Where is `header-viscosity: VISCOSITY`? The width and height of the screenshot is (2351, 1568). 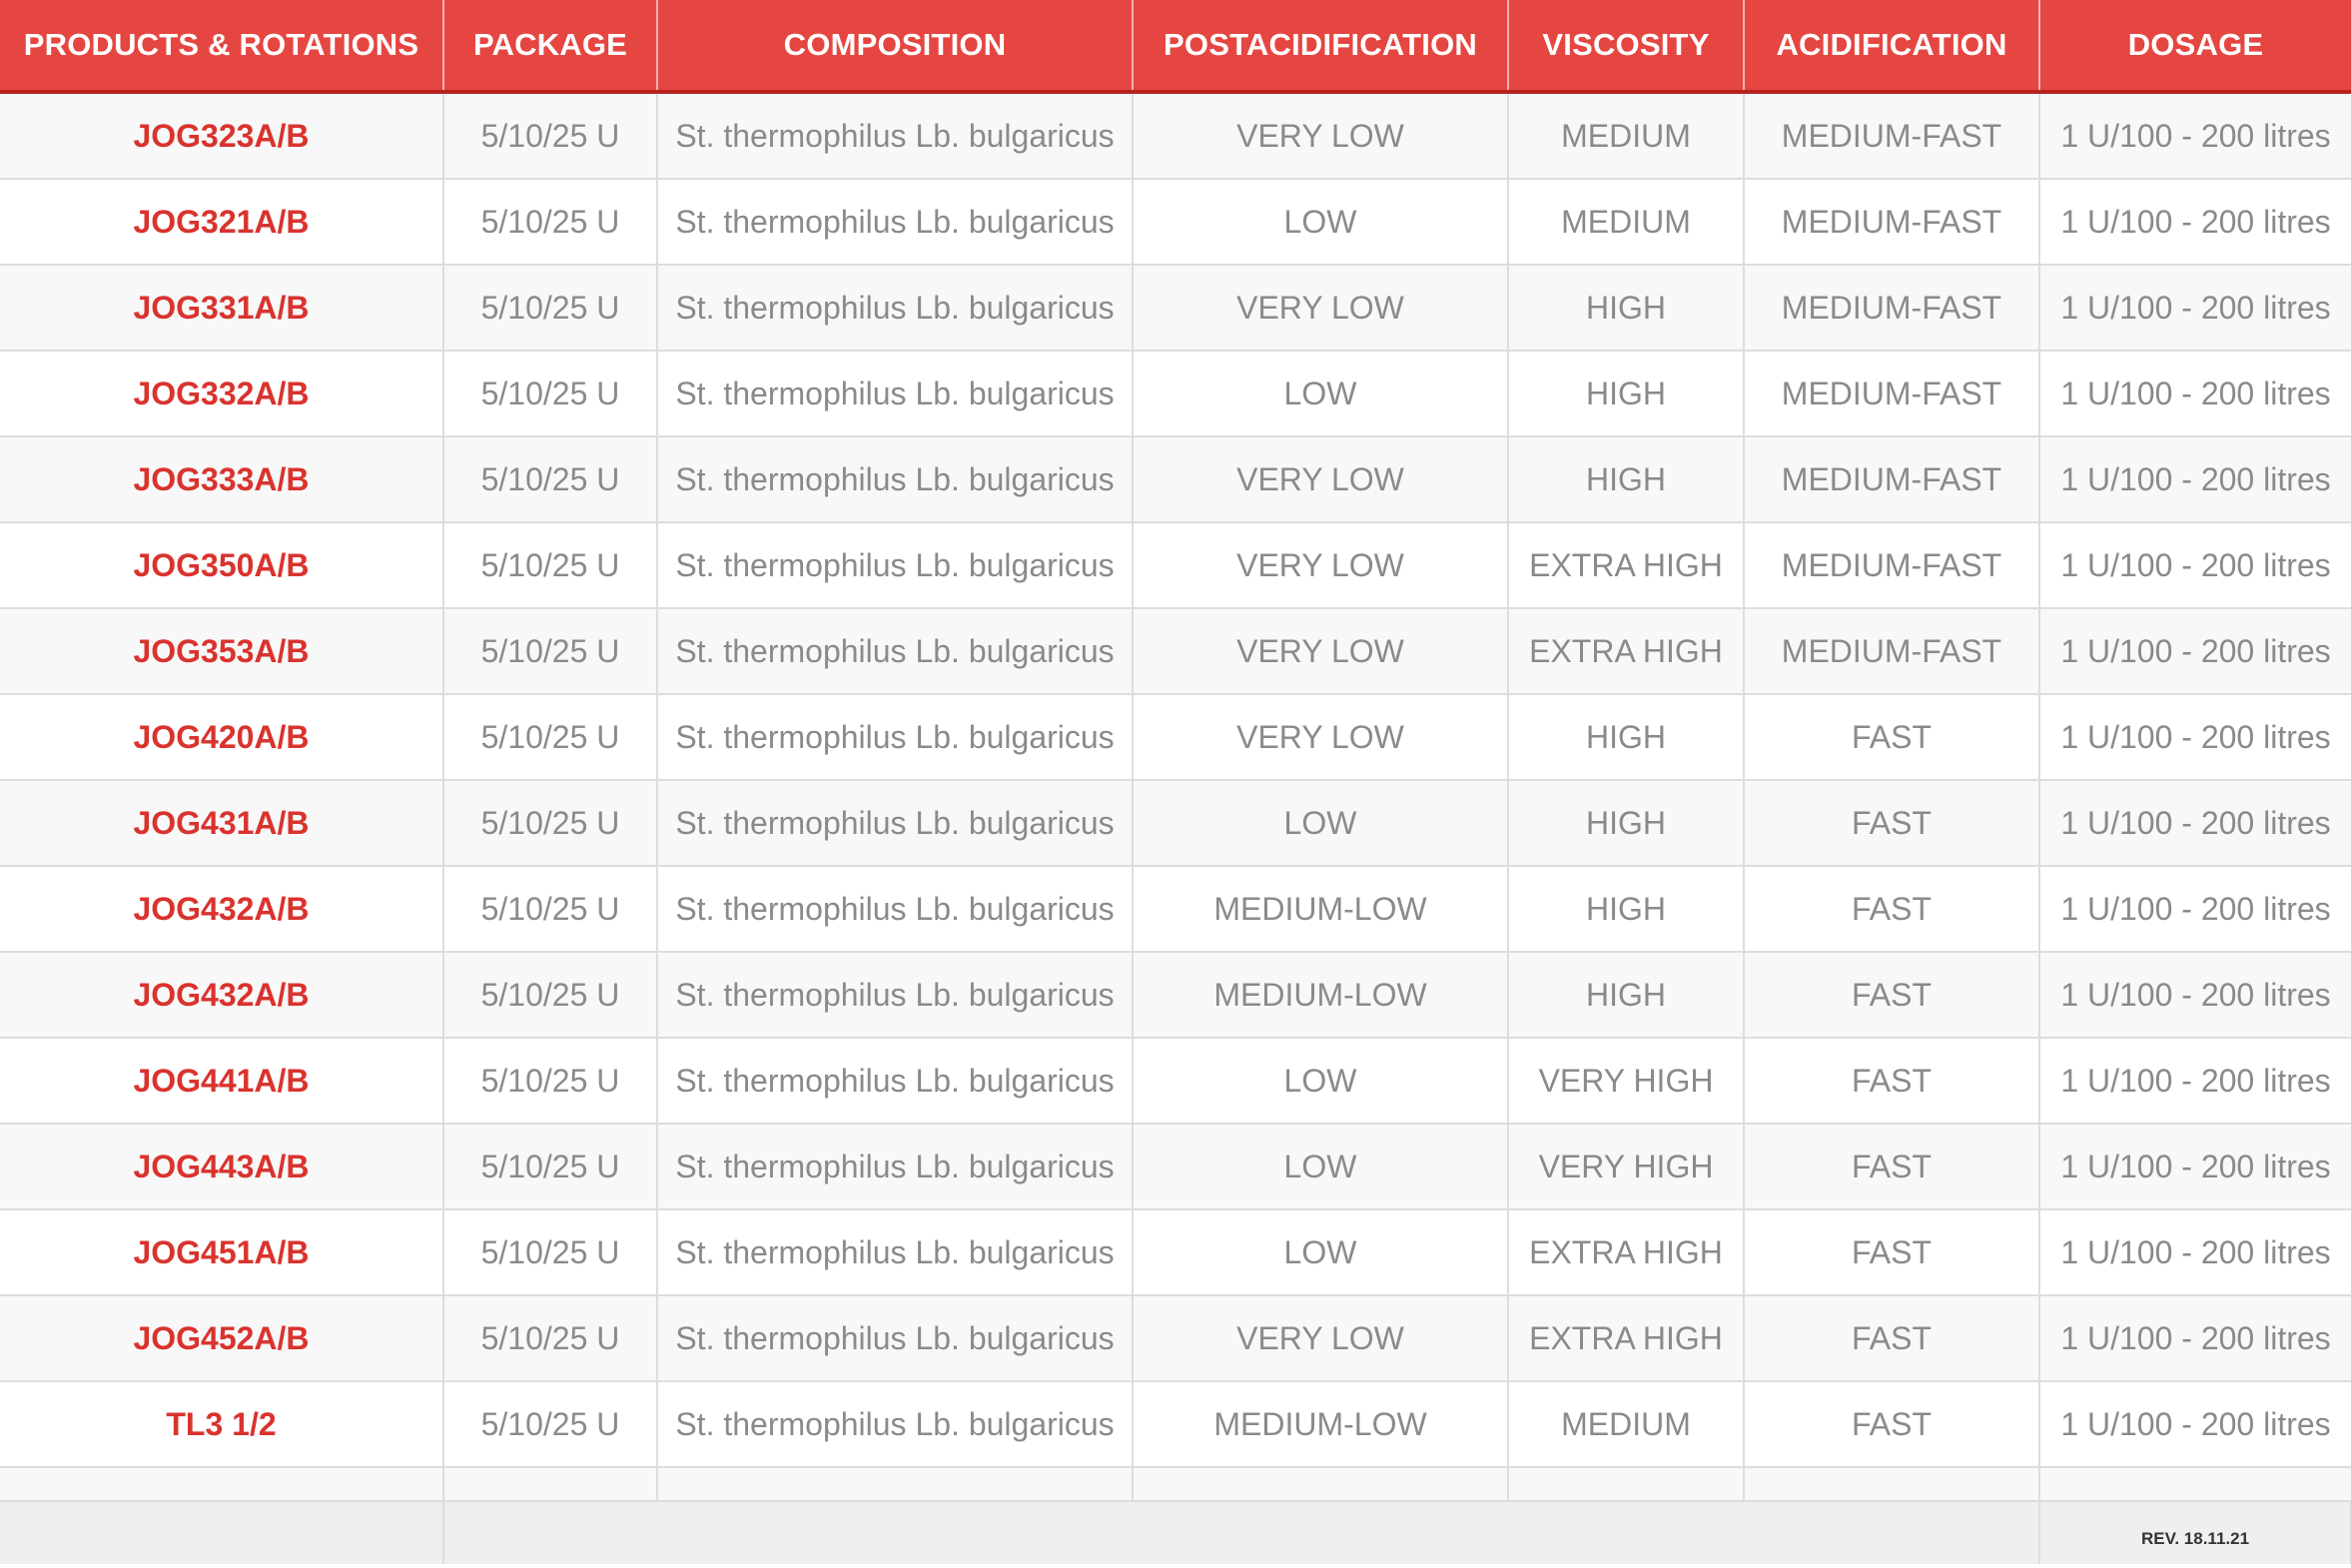 header-viscosity: VISCOSITY is located at coordinates (1626, 47).